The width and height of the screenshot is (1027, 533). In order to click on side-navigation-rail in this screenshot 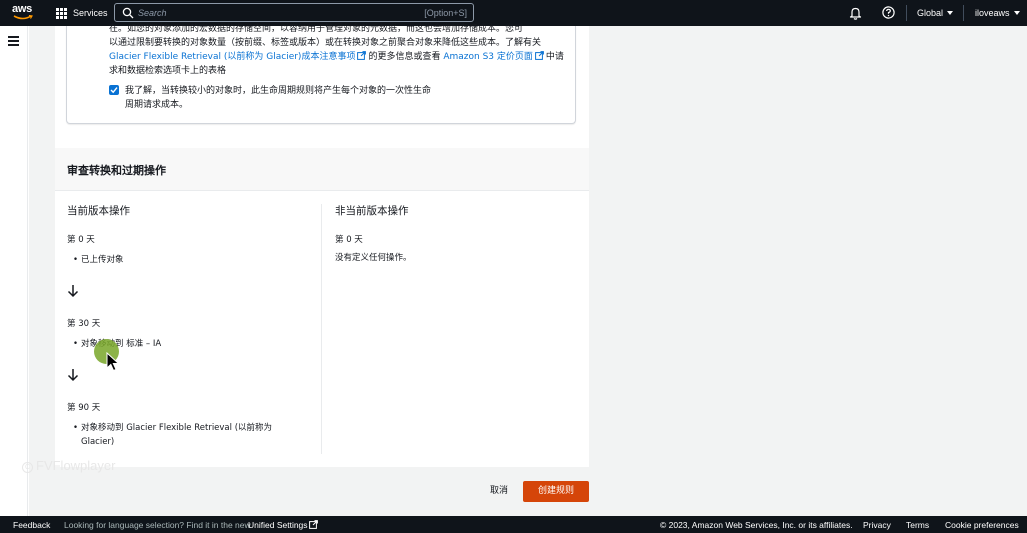, I will do `click(14, 271)`.